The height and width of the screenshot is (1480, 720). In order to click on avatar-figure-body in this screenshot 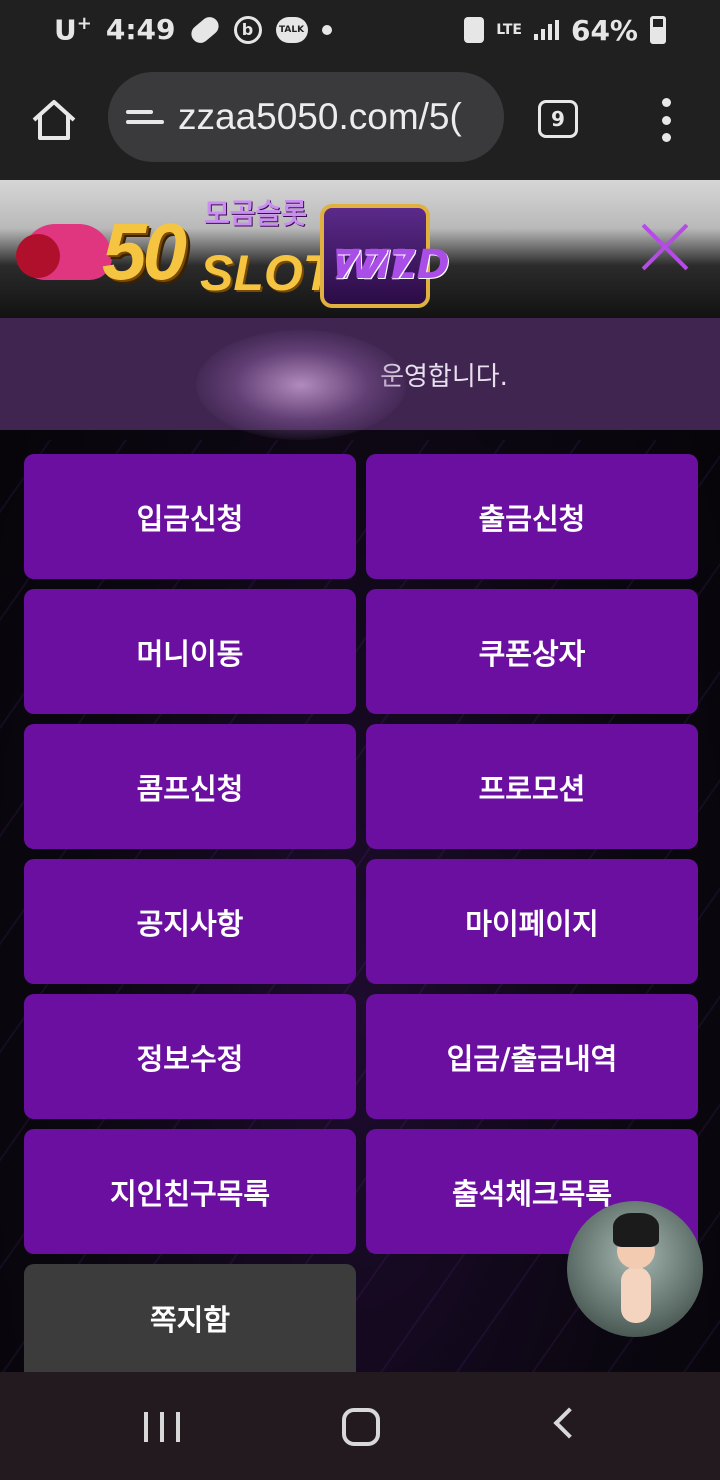, I will do `click(636, 1295)`.